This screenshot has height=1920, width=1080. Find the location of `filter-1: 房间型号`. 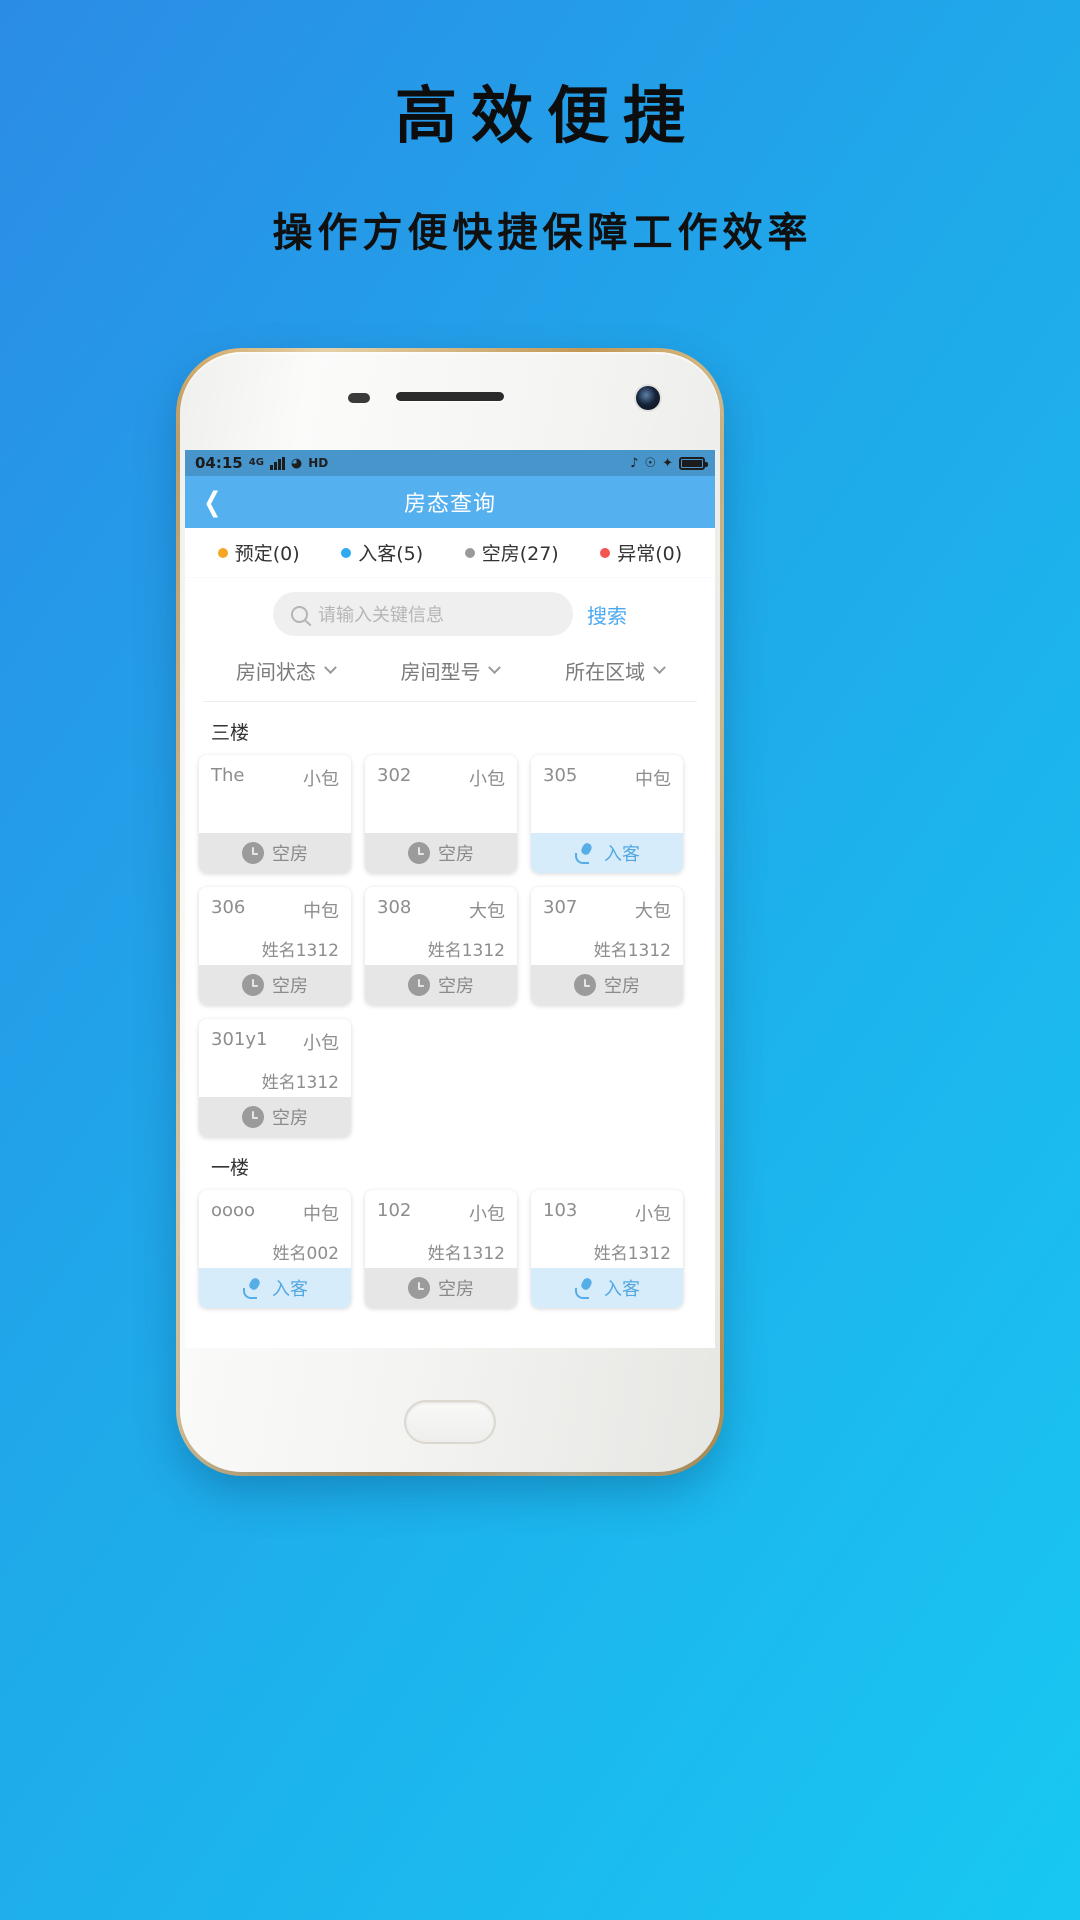

filter-1: 房间型号 is located at coordinates (451, 670).